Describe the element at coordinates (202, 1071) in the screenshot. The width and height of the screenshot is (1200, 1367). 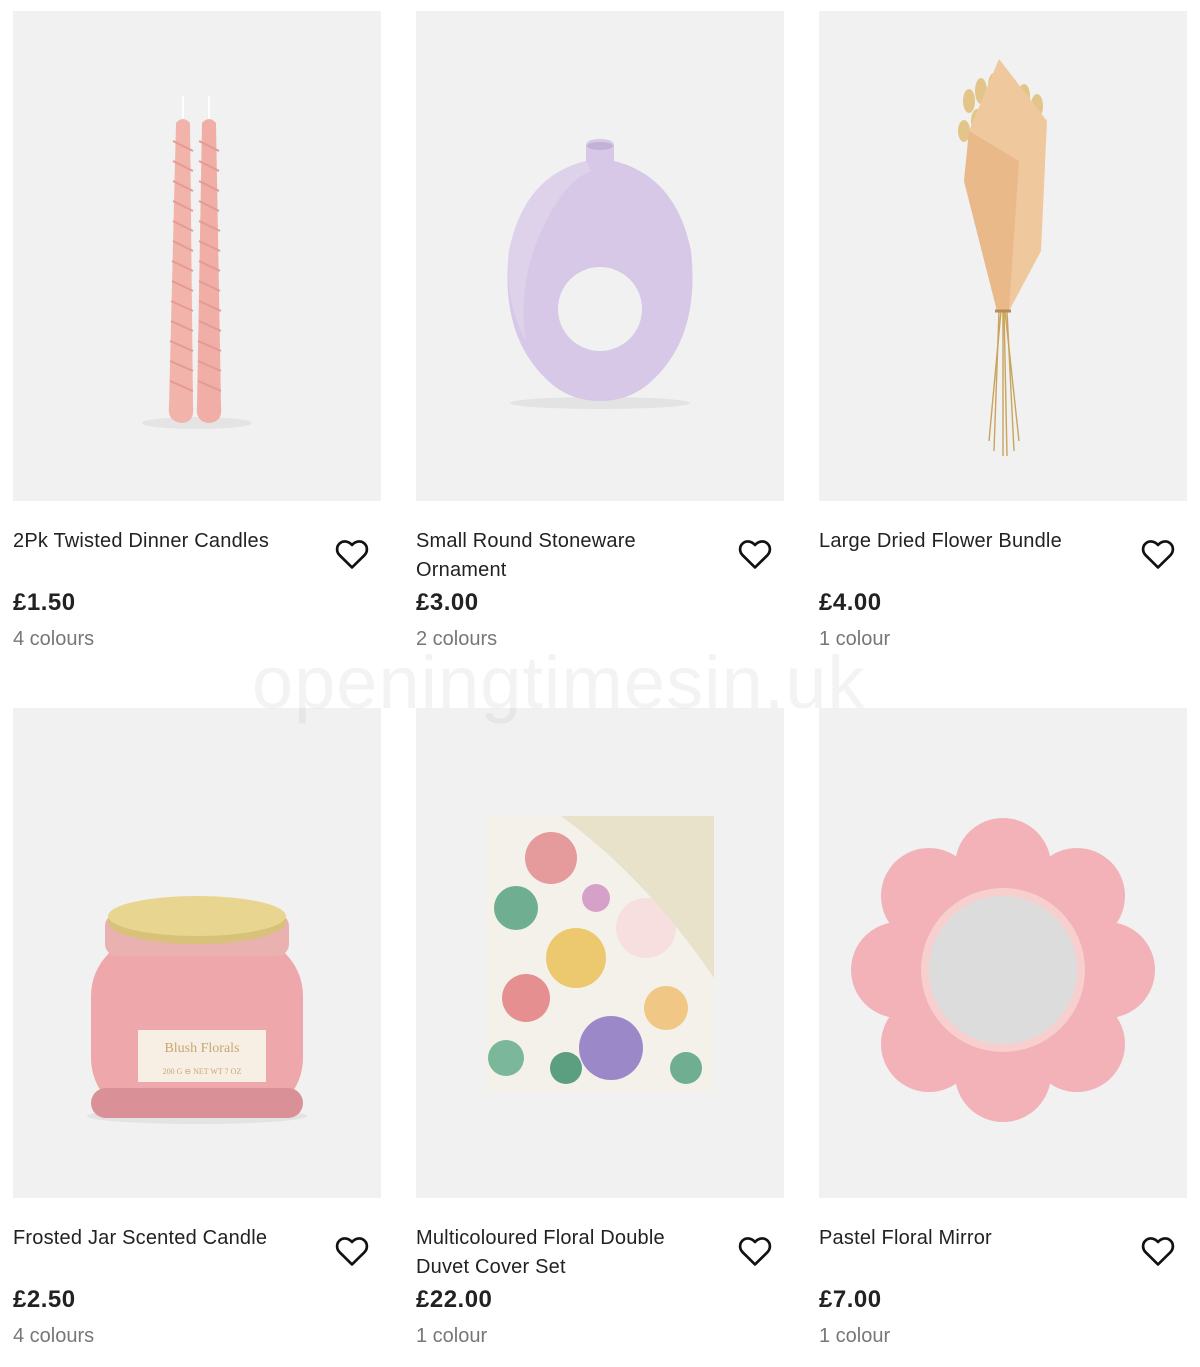
I see `jar-subtext: 200 G ⊖ NET WT 7 OZ` at that location.